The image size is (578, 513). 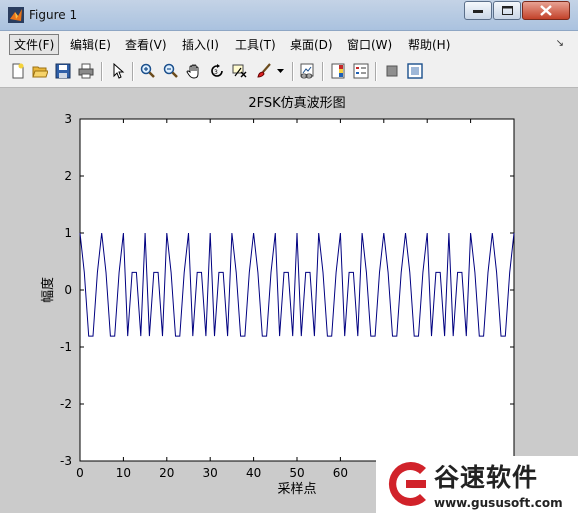 I want to click on y-tick-label: -3, so click(x=66, y=461).